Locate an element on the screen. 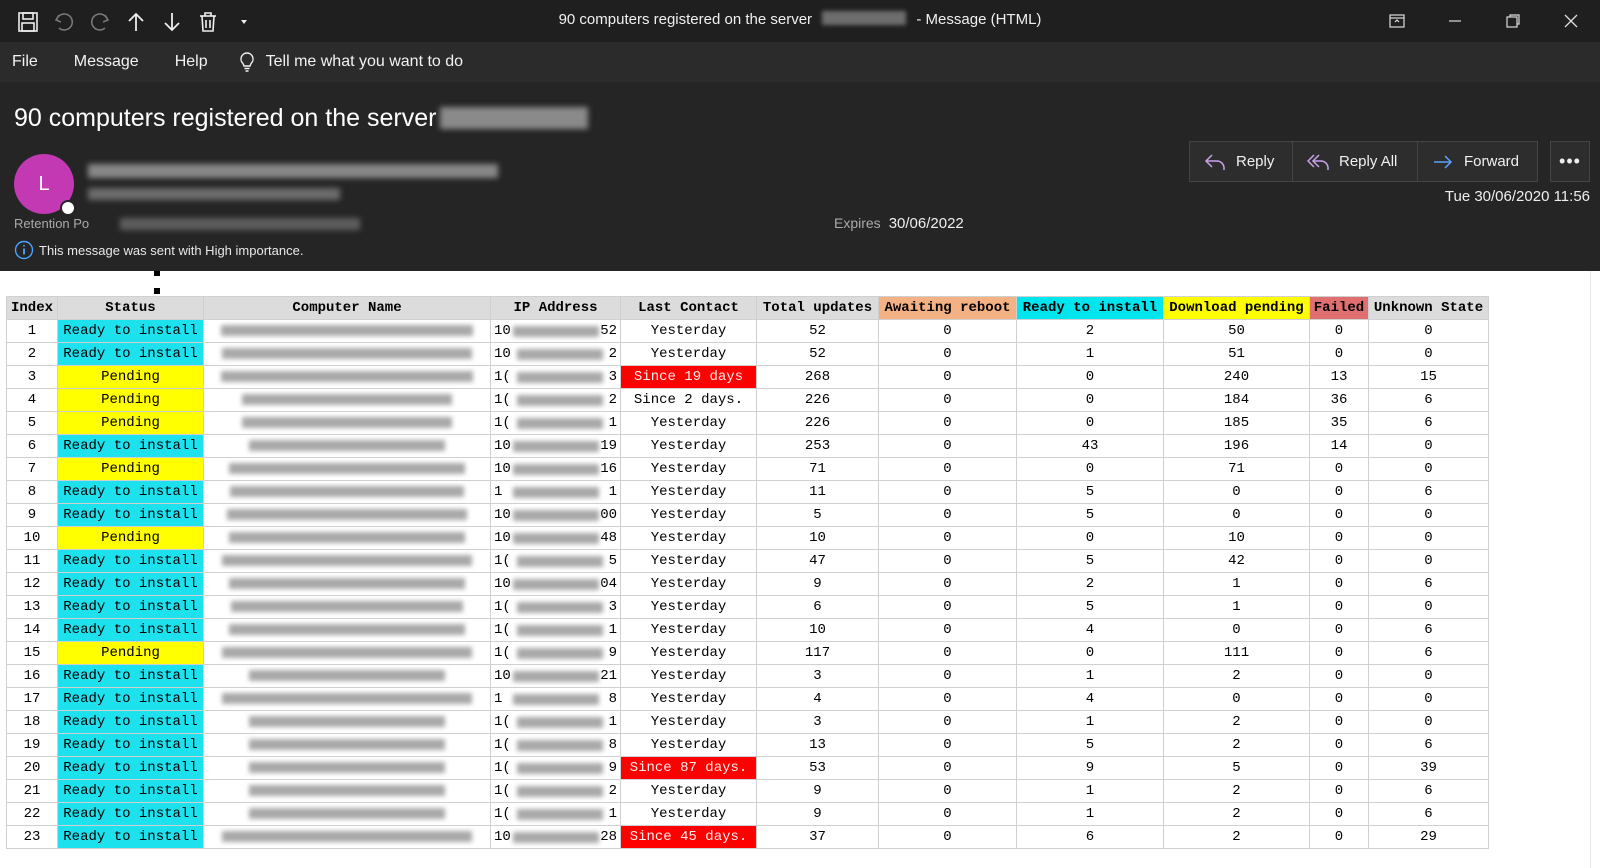 The image size is (1600, 868). avatar-letter: L is located at coordinates (44, 183).